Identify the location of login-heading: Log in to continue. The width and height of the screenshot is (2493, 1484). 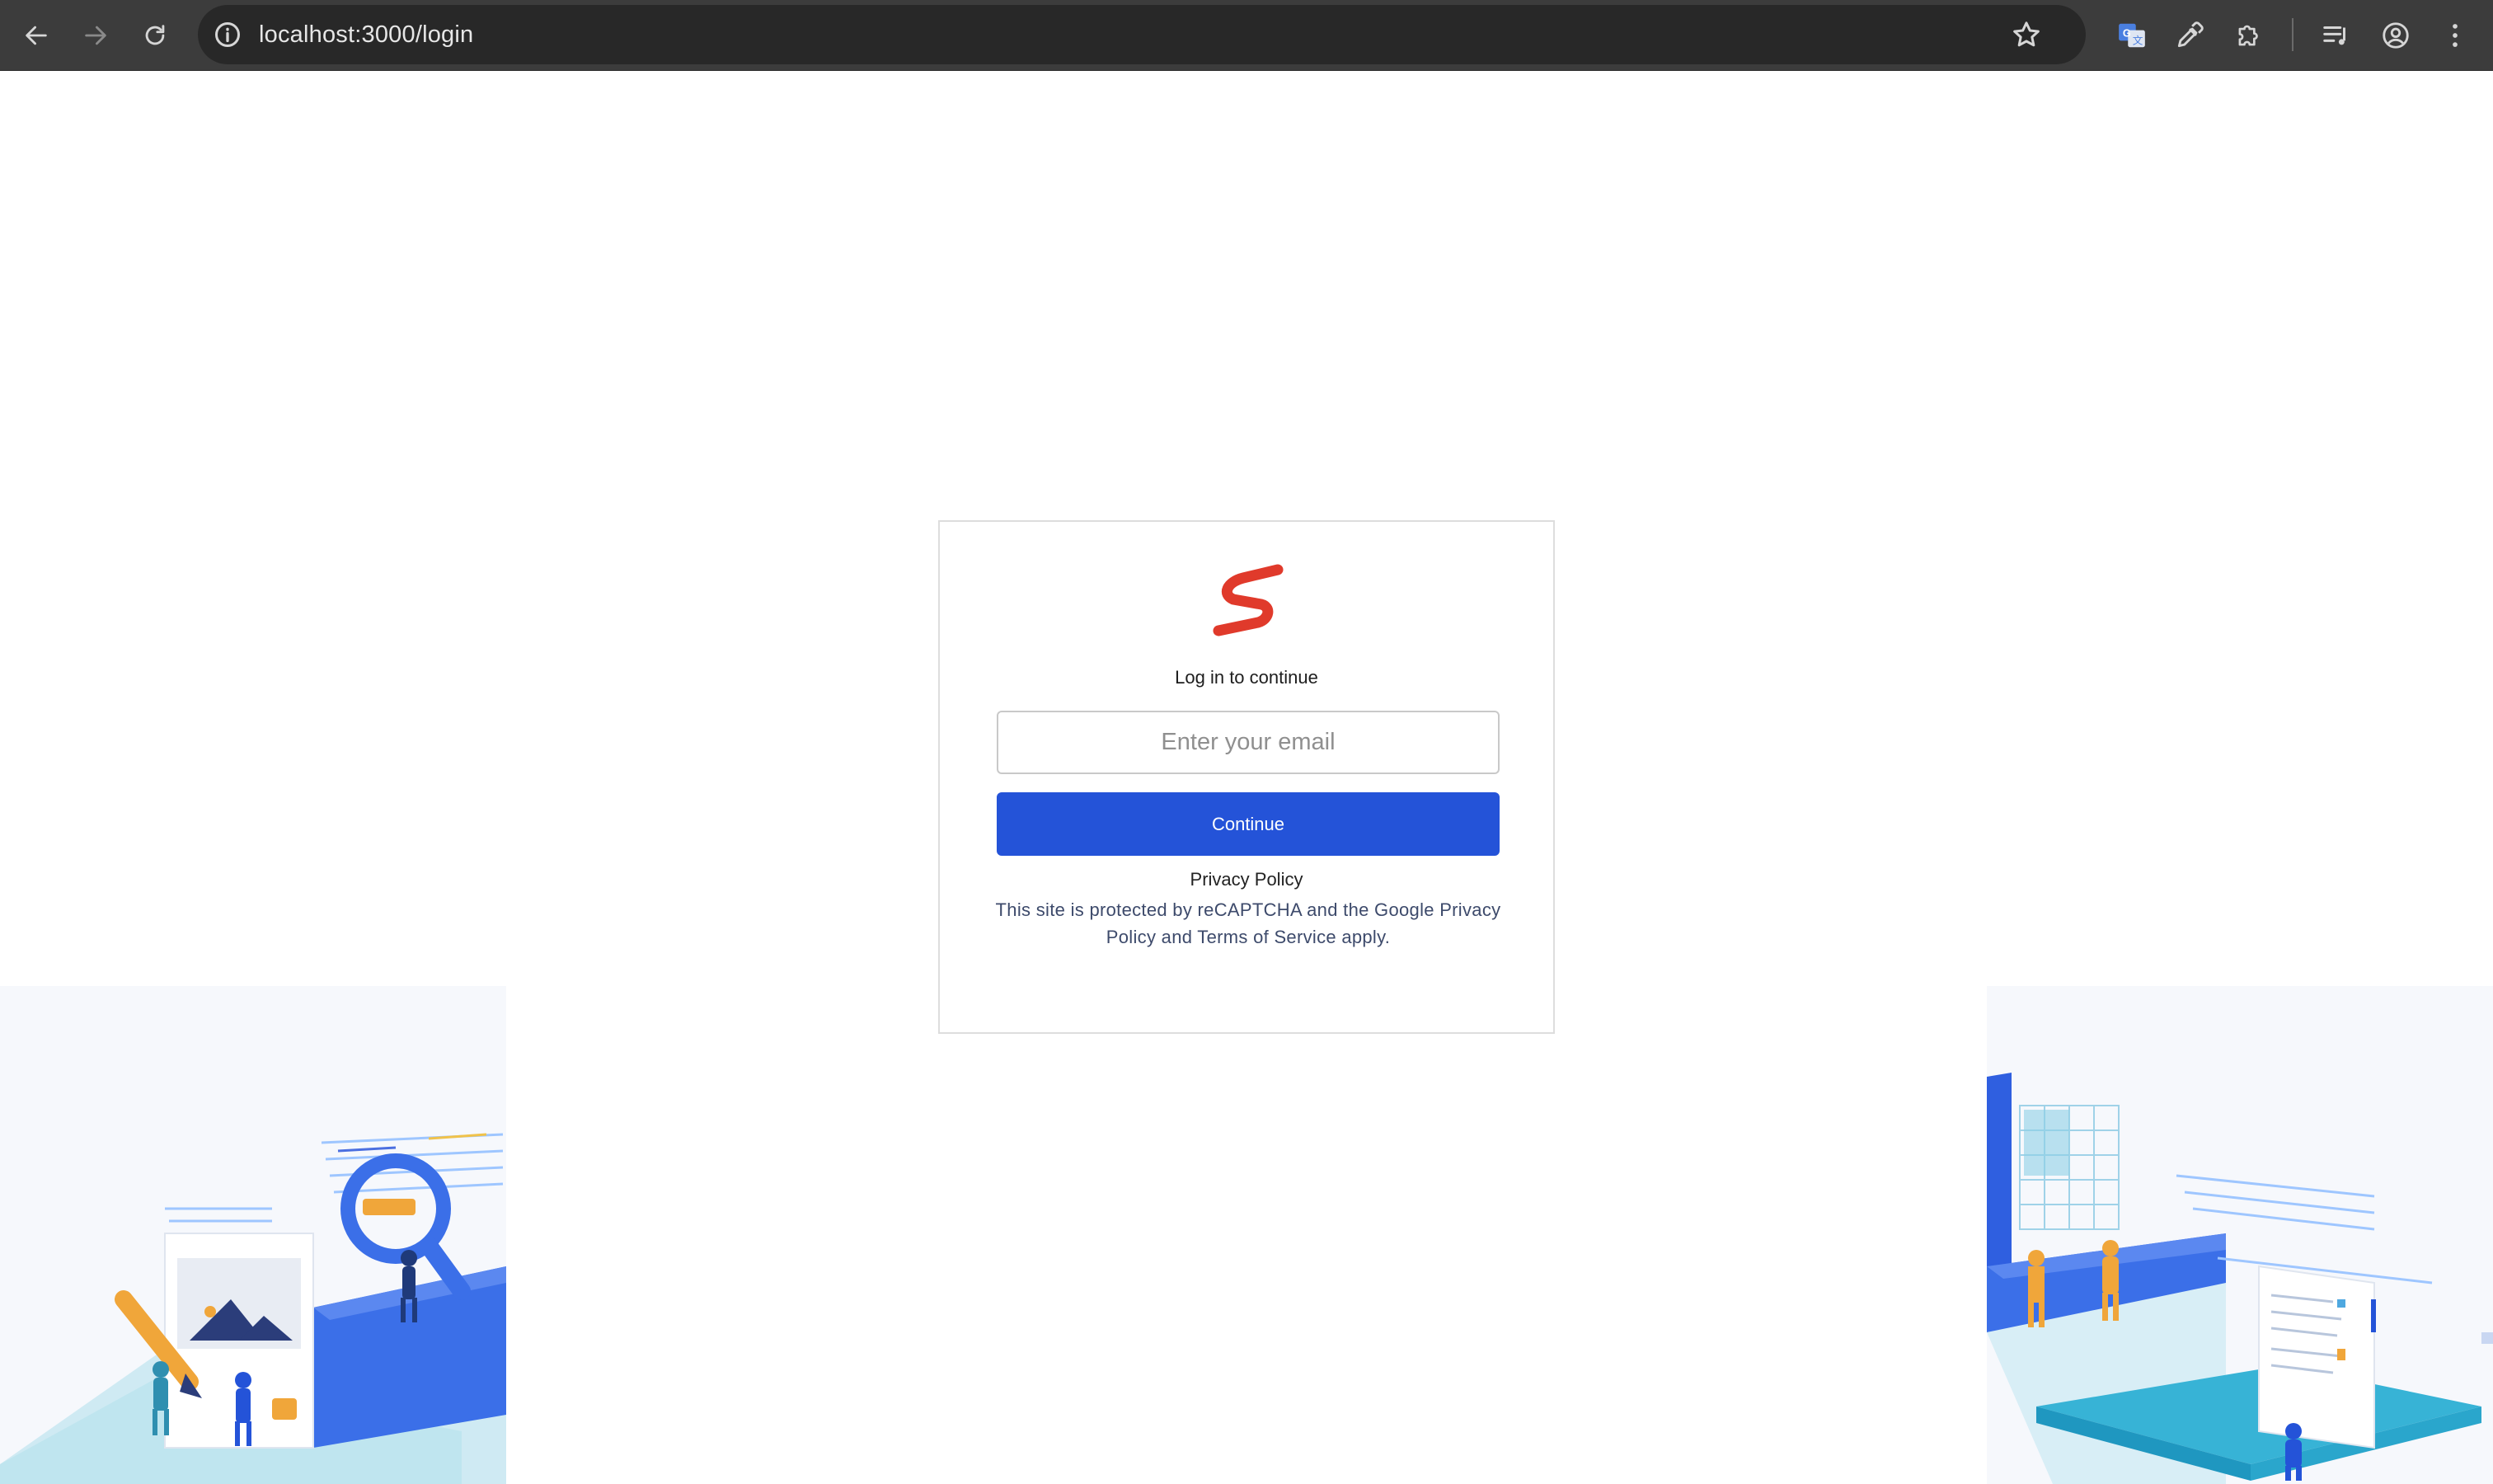
(1246, 677).